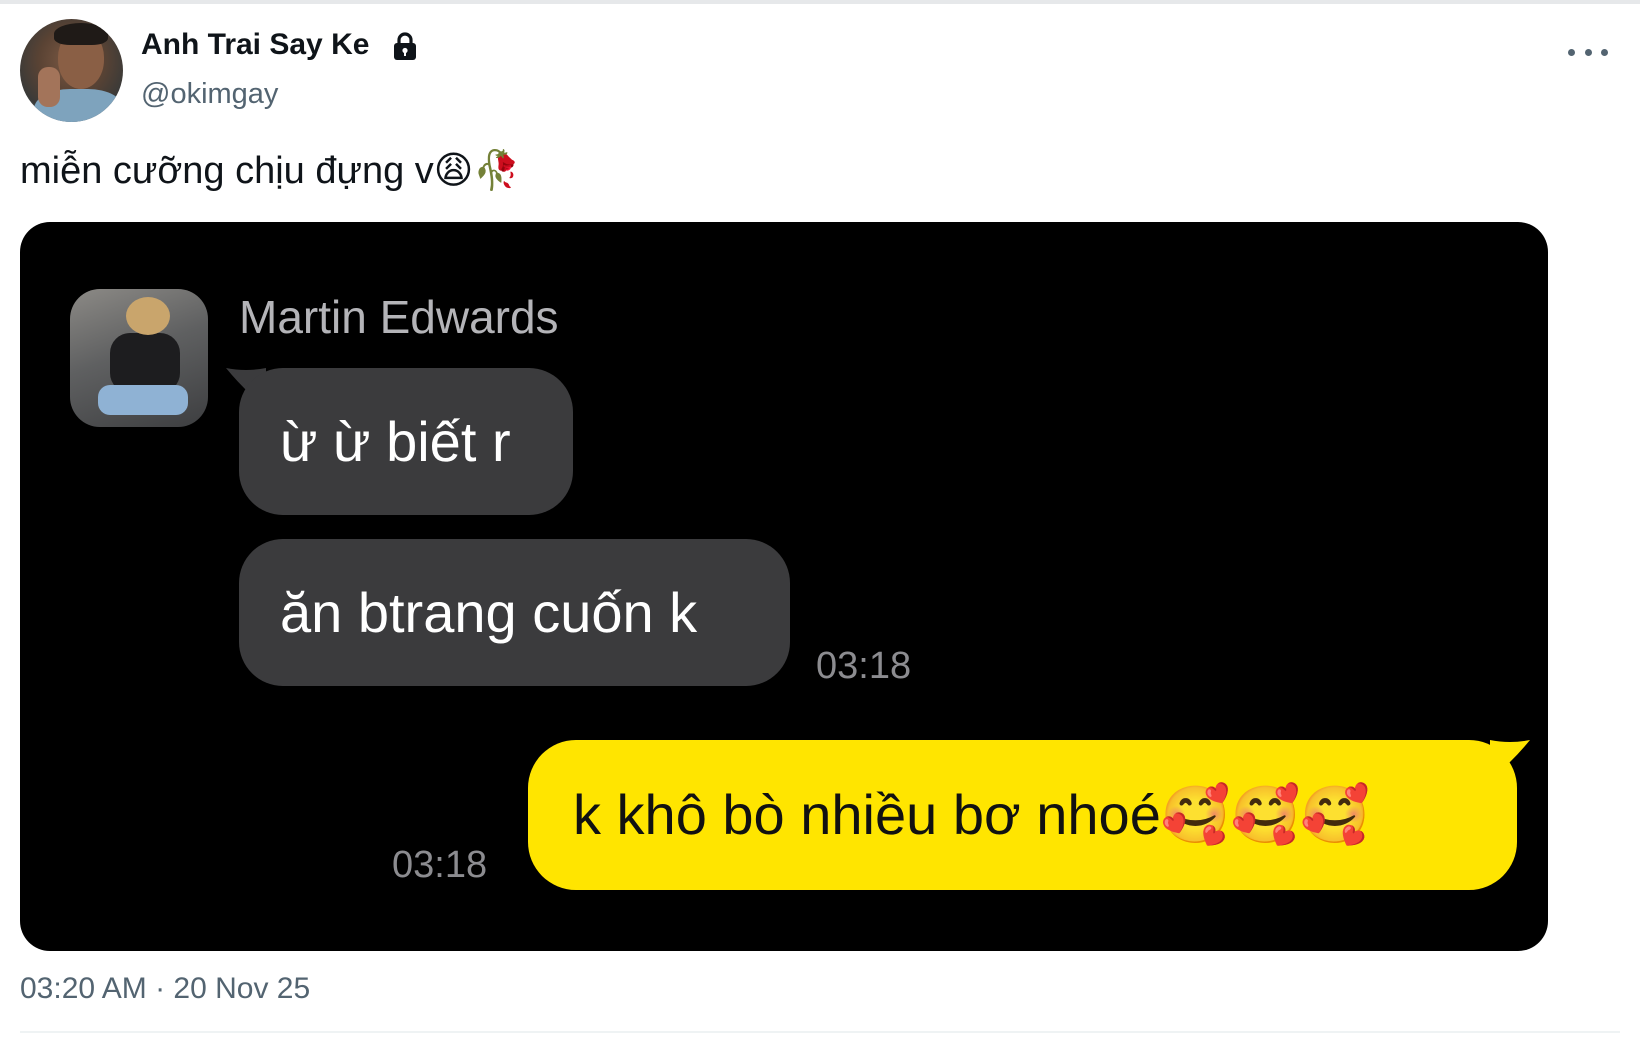 The image size is (1640, 1037). I want to click on author-avatar, so click(71, 70).